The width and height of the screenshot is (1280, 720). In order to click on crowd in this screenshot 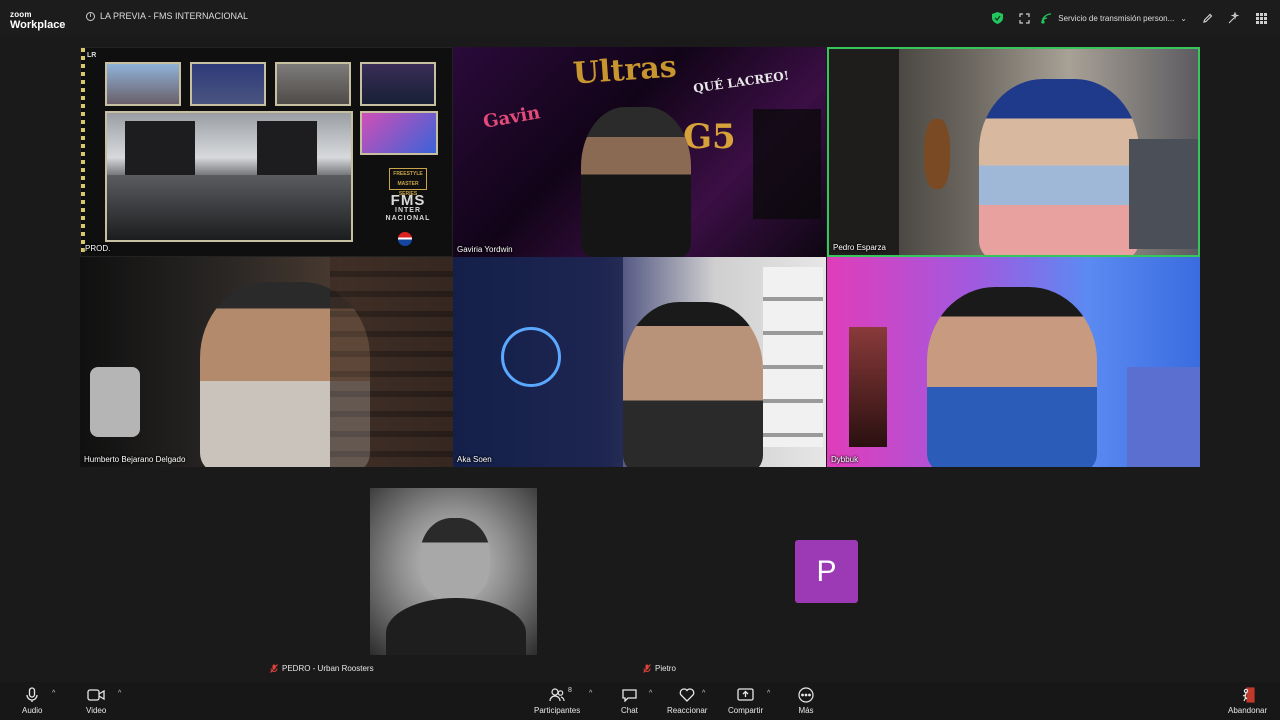, I will do `click(229, 207)`.